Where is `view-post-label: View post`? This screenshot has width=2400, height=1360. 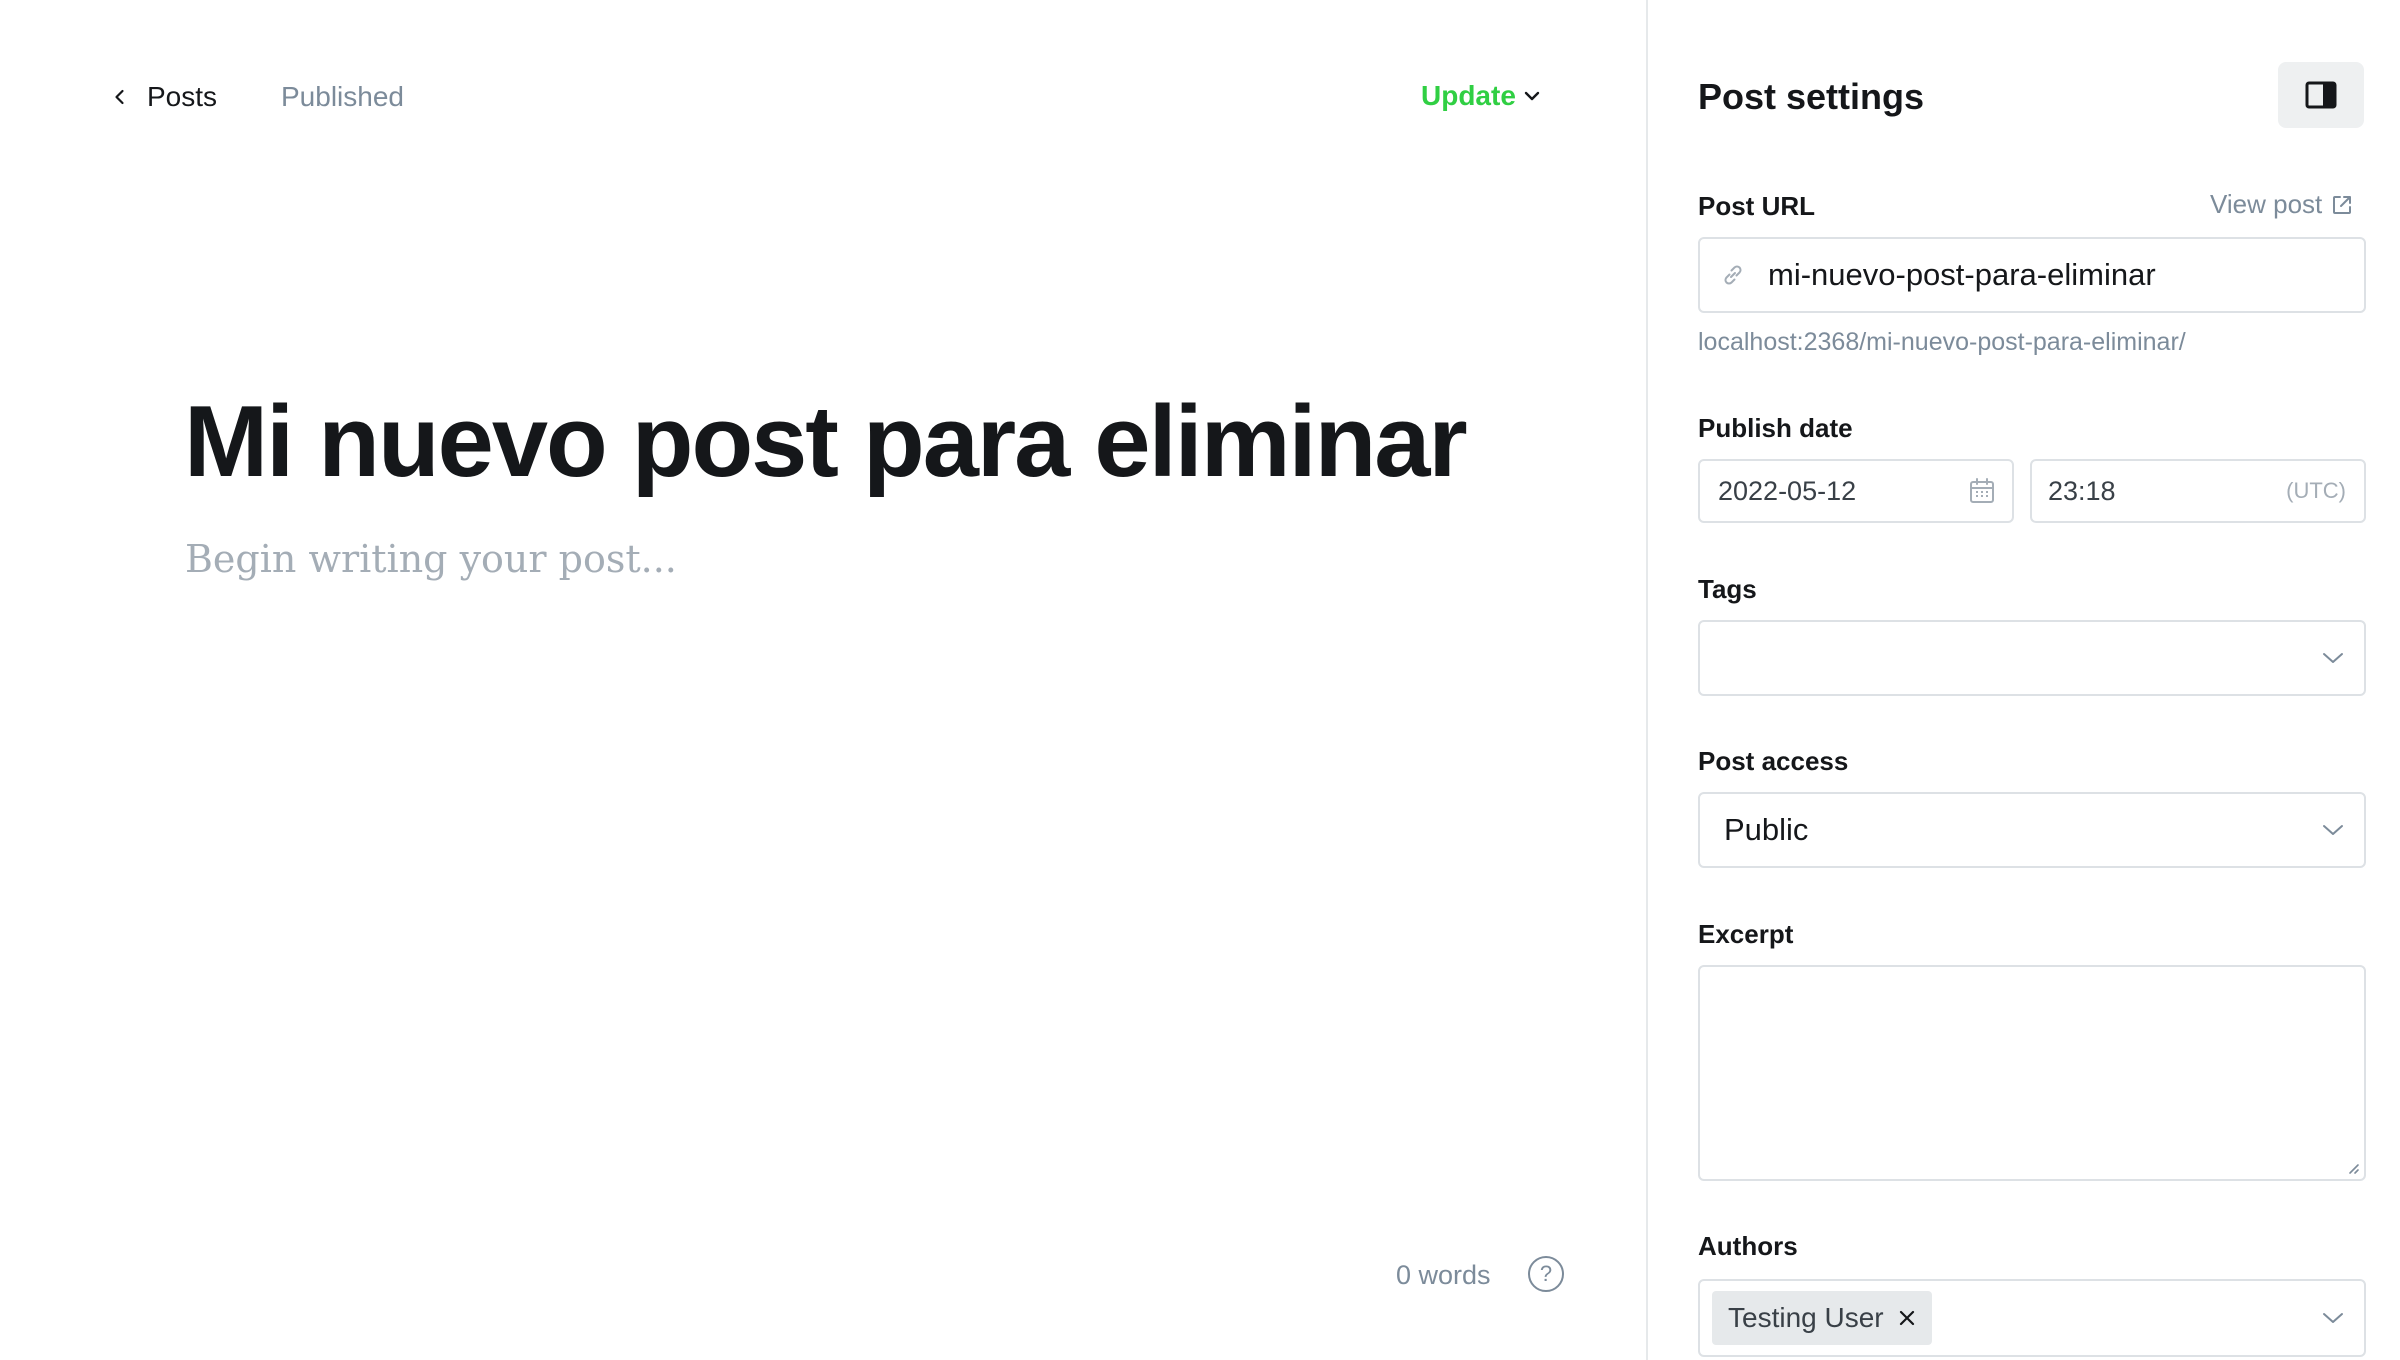 view-post-label: View post is located at coordinates (2266, 204).